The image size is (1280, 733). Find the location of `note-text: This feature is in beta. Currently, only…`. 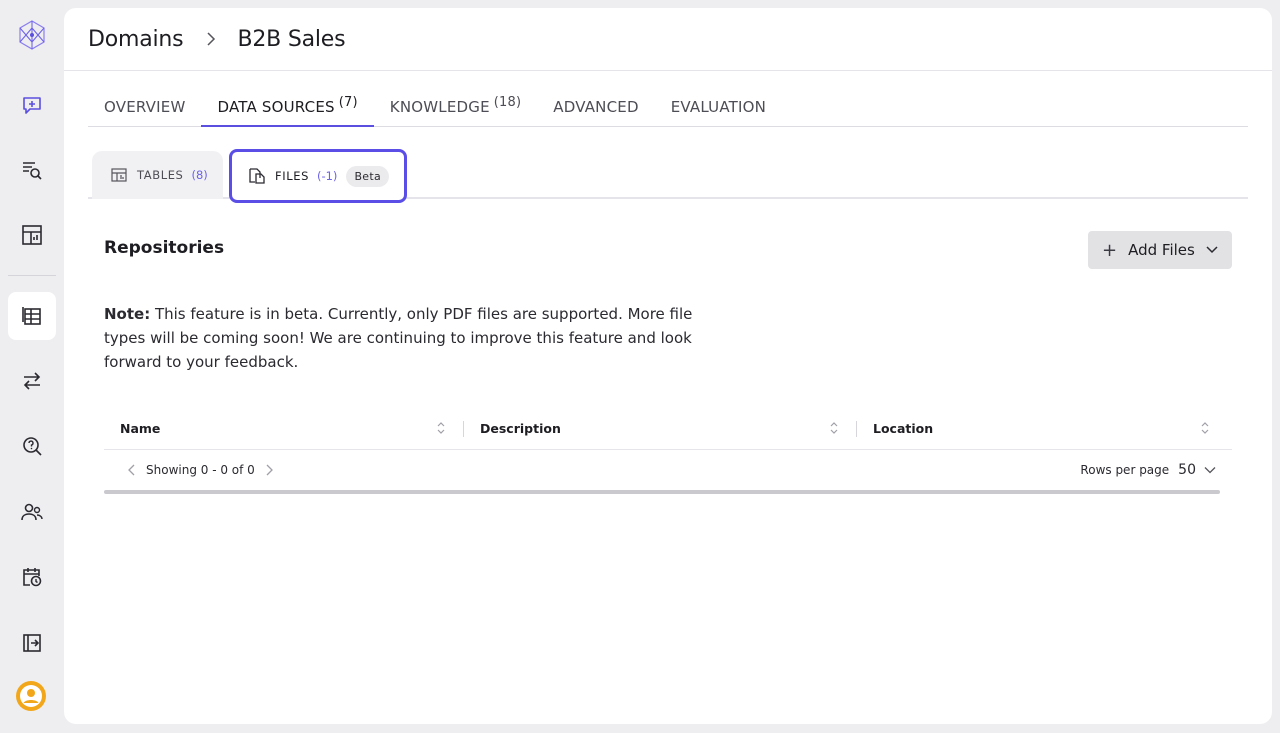

note-text: This feature is in beta. Currently, only… is located at coordinates (398, 338).